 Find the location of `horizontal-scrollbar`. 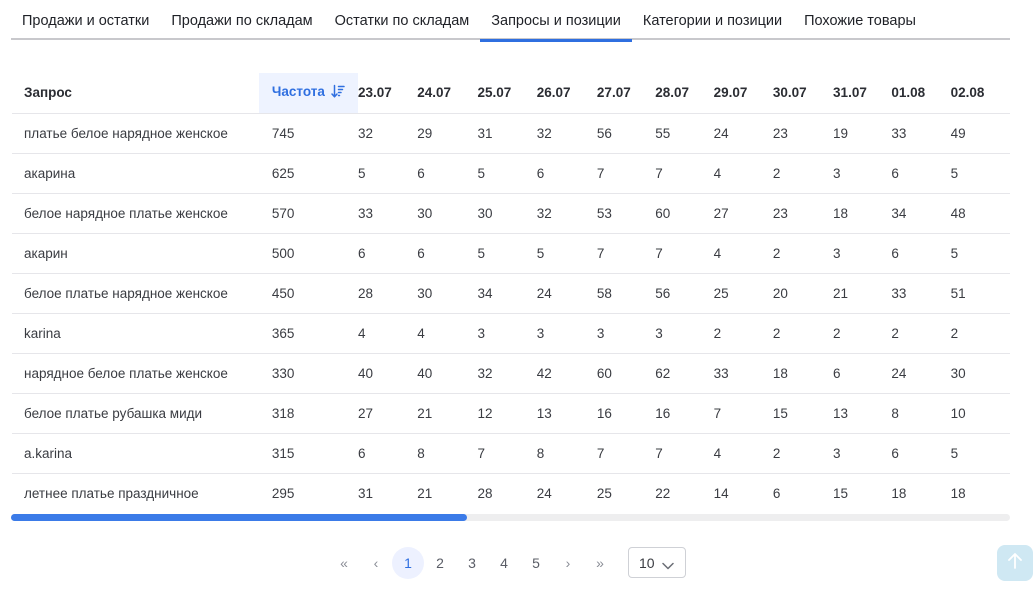

horizontal-scrollbar is located at coordinates (510, 517).